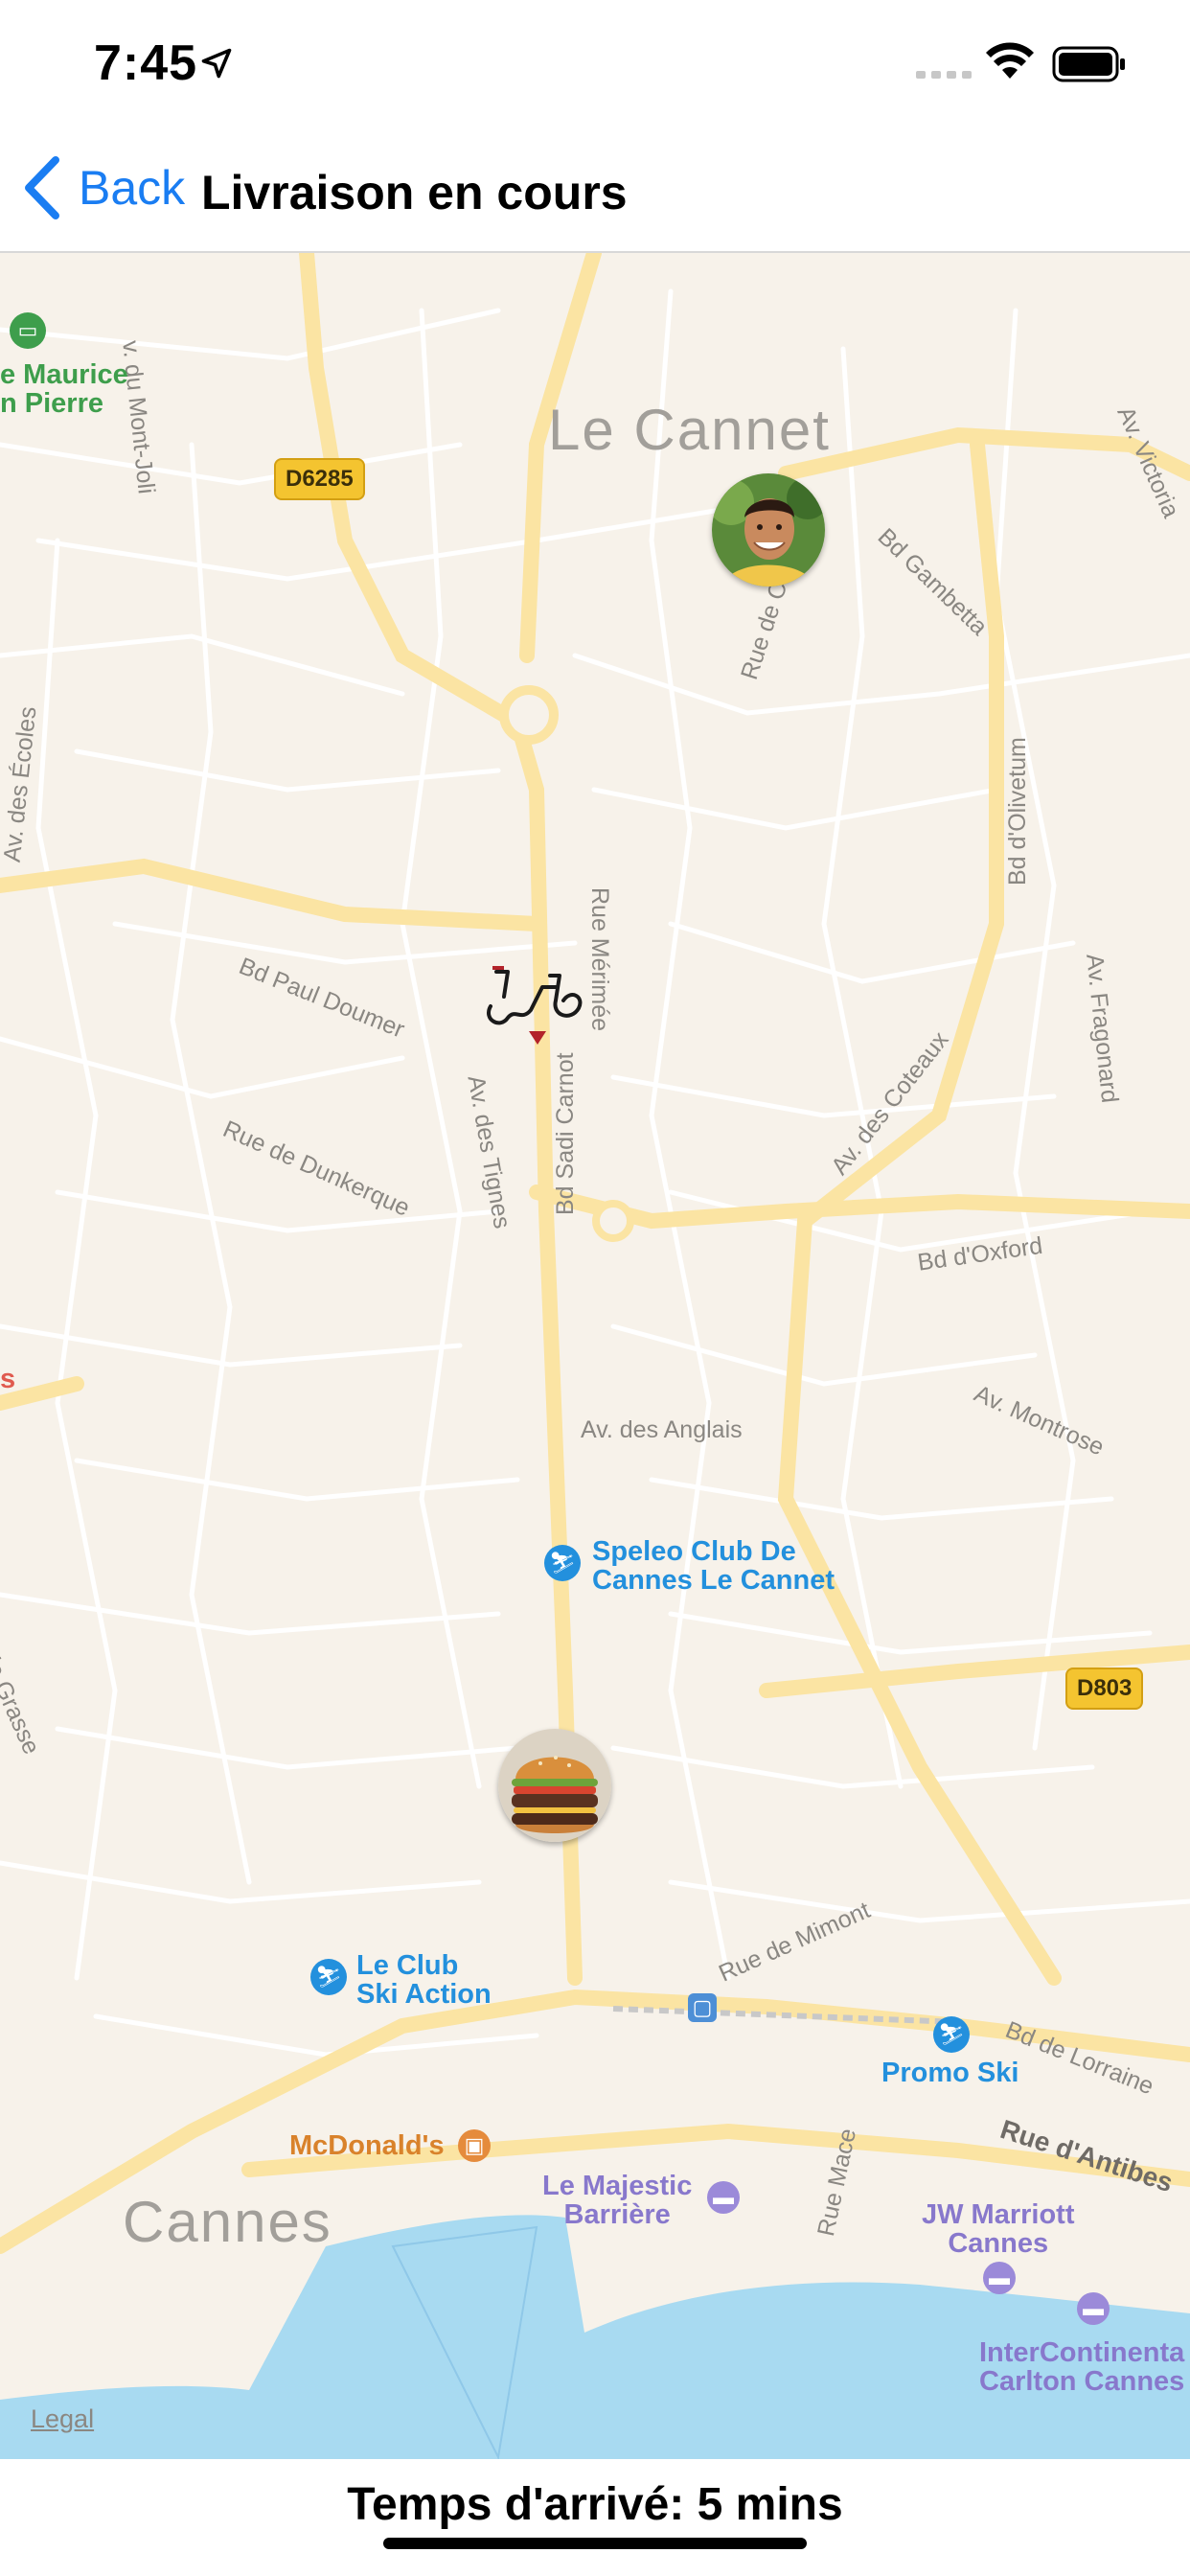 The width and height of the screenshot is (1190, 2576). Describe the element at coordinates (42, 187) in the screenshot. I see `chevron-left-icon` at that location.